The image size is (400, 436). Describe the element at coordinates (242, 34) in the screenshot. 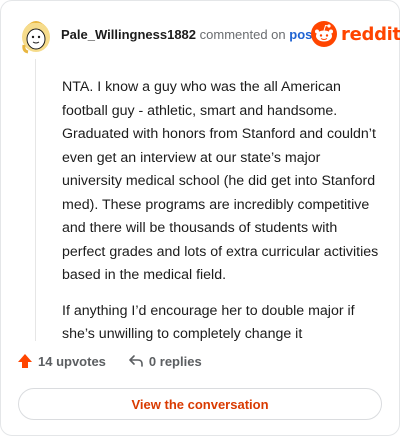

I see `commented-on-text: commented on` at that location.